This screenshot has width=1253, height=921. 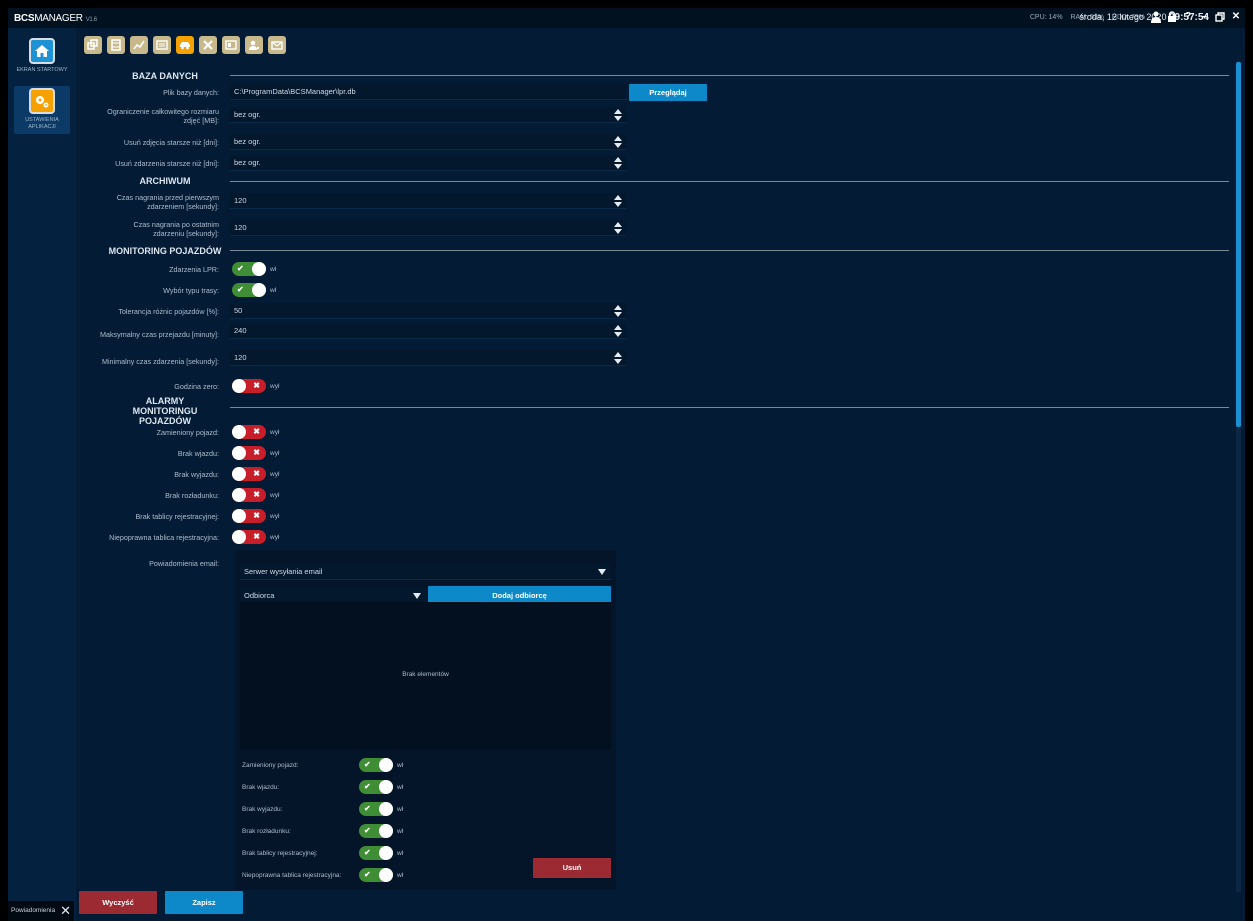 What do you see at coordinates (668, 92) in the screenshot?
I see `browse-button: Przeglądaj` at bounding box center [668, 92].